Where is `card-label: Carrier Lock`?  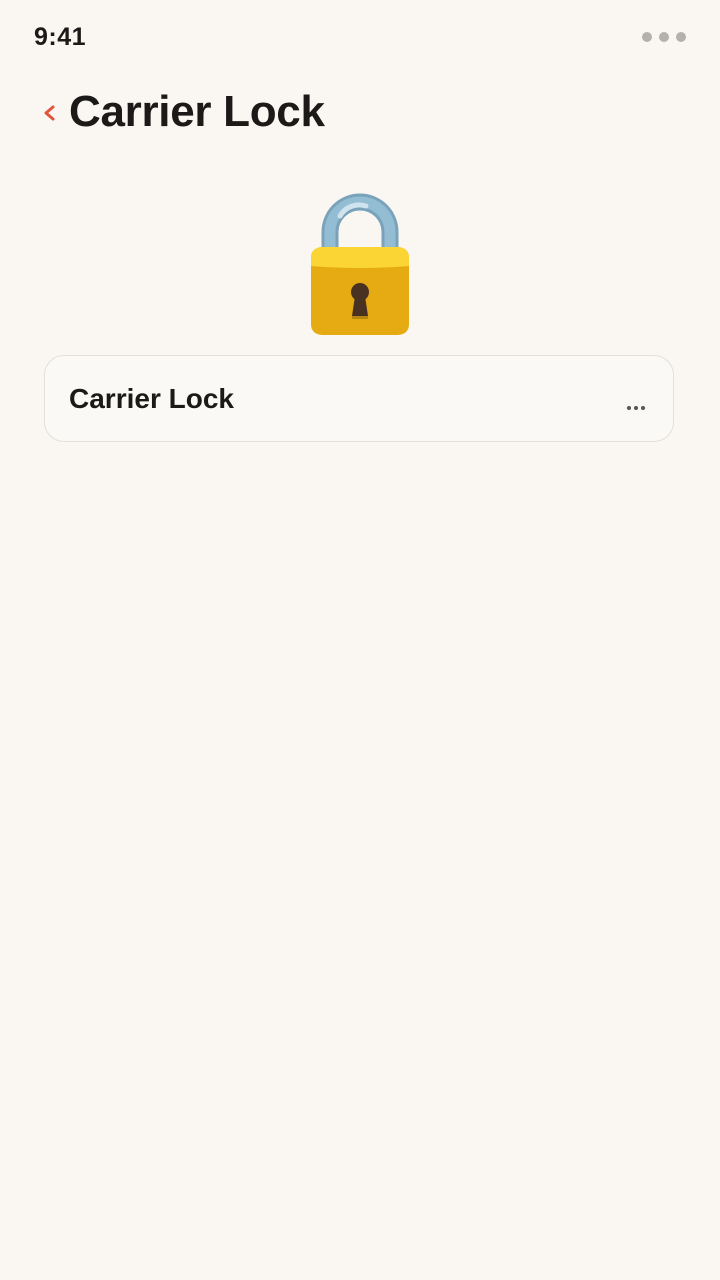
card-label: Carrier Lock is located at coordinates (151, 398).